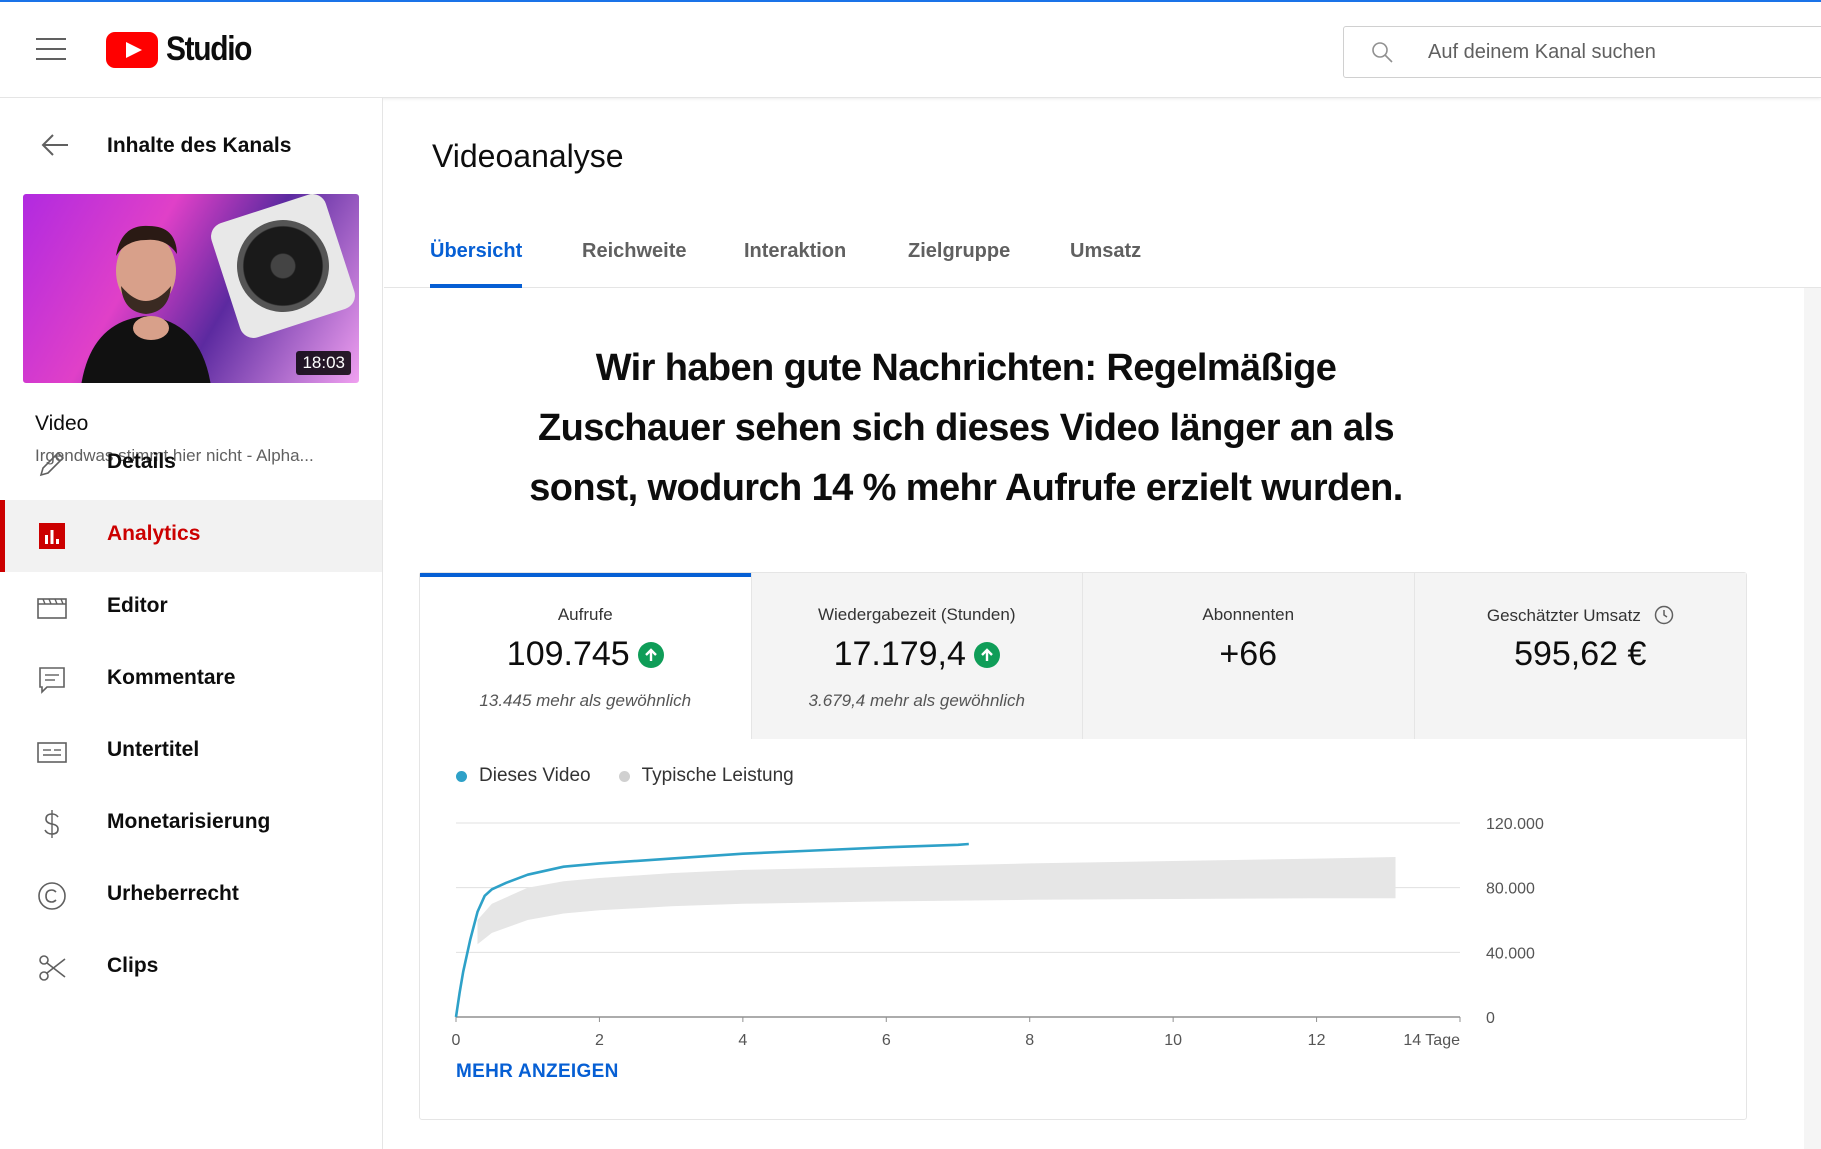 The height and width of the screenshot is (1149, 1821). I want to click on metric-value-row: 595,62 €, so click(1581, 654).